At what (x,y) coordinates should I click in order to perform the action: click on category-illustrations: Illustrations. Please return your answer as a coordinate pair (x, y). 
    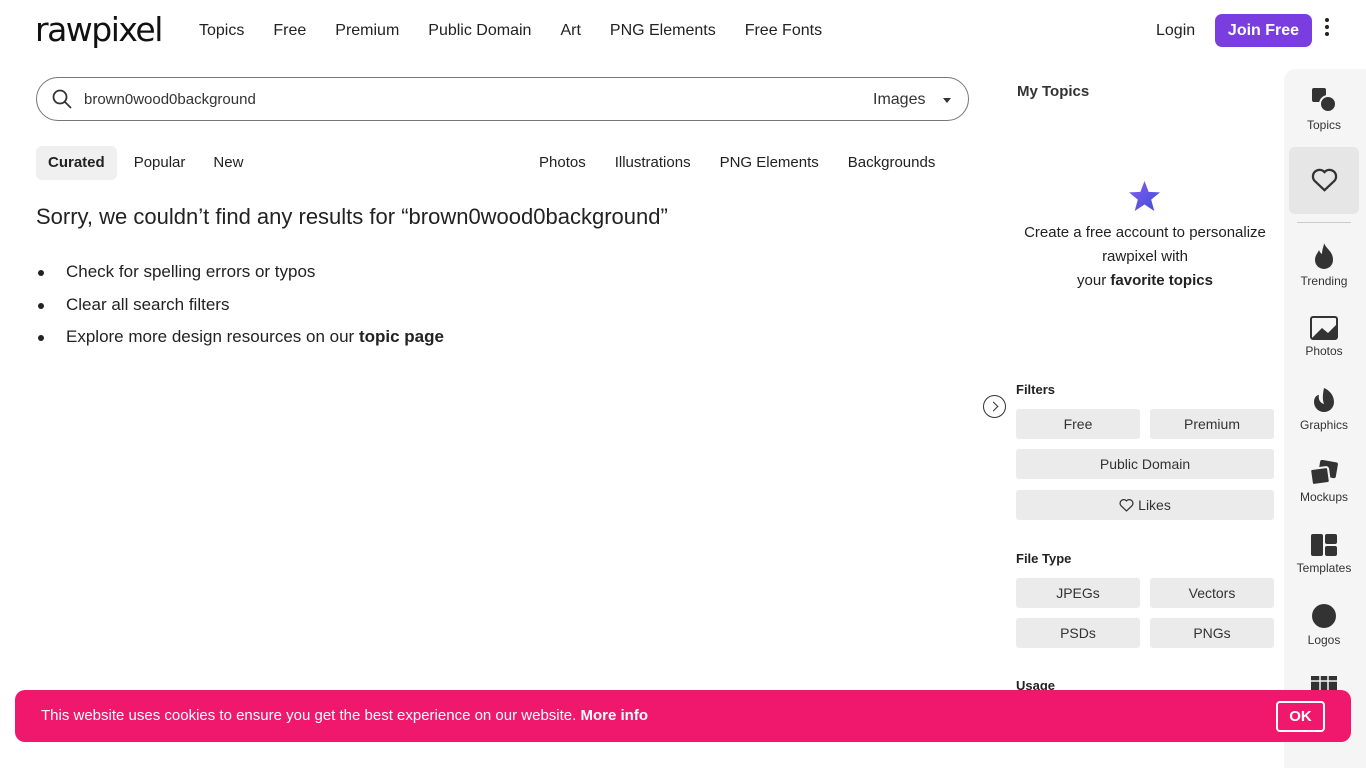
    Looking at the image, I should click on (653, 163).